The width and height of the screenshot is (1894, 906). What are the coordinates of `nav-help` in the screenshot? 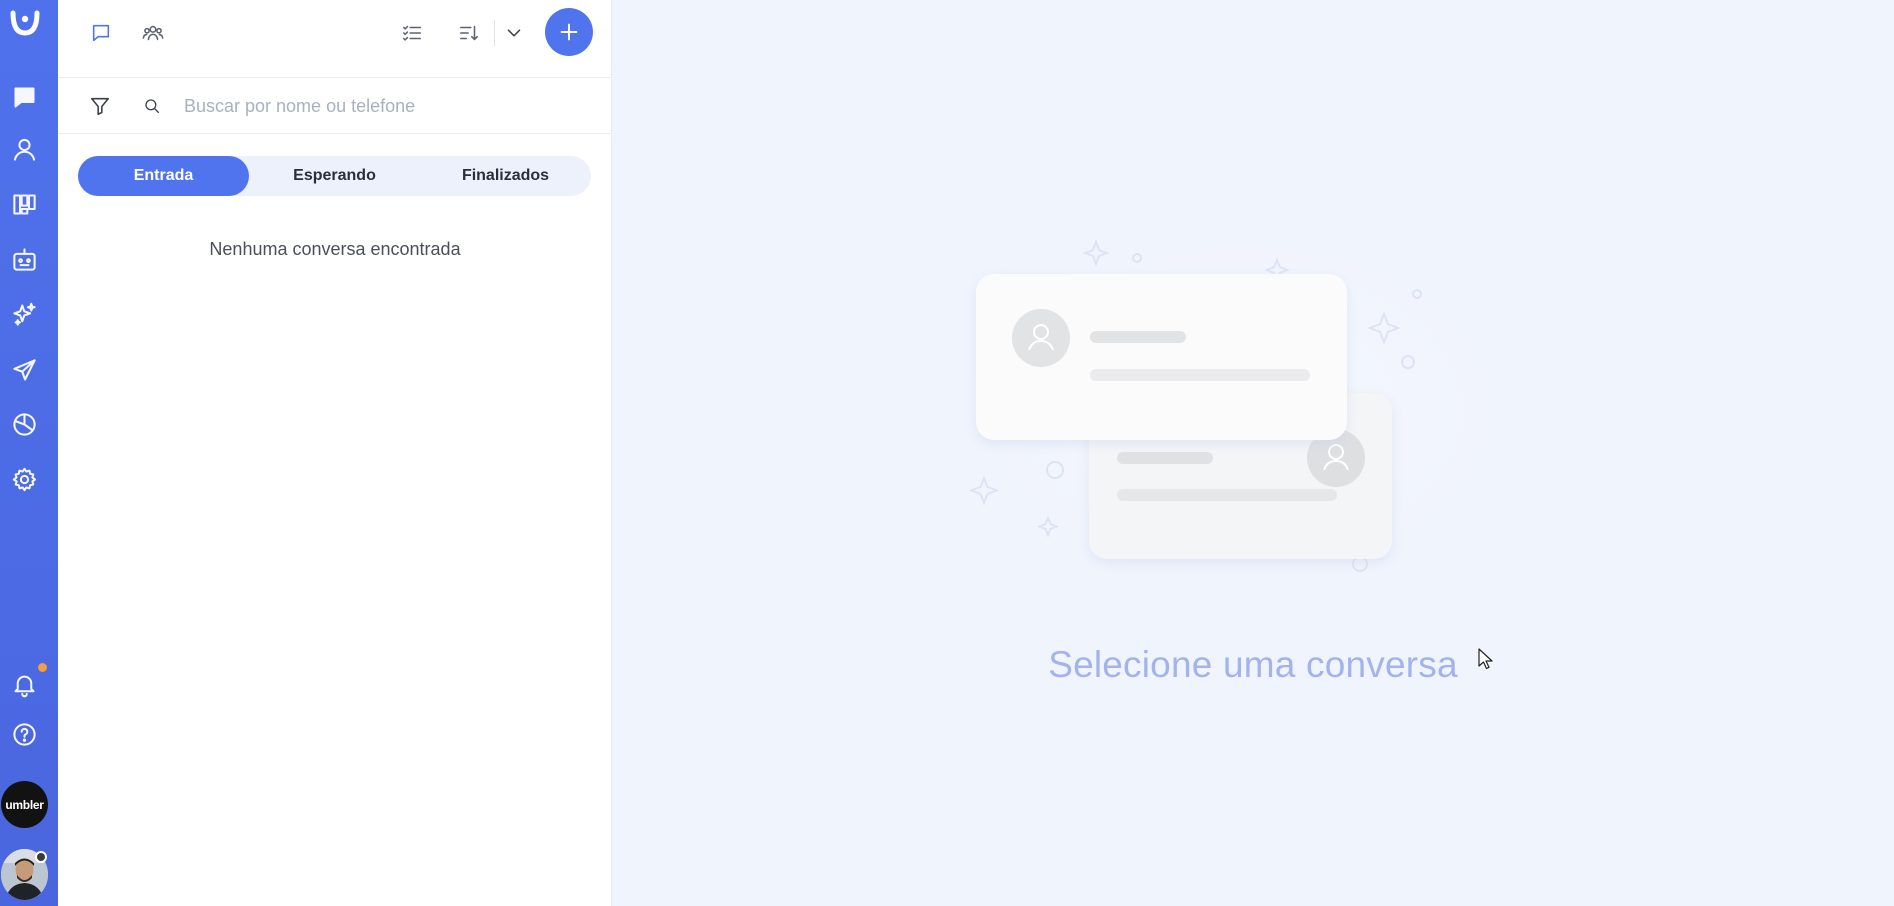 It's located at (24, 734).